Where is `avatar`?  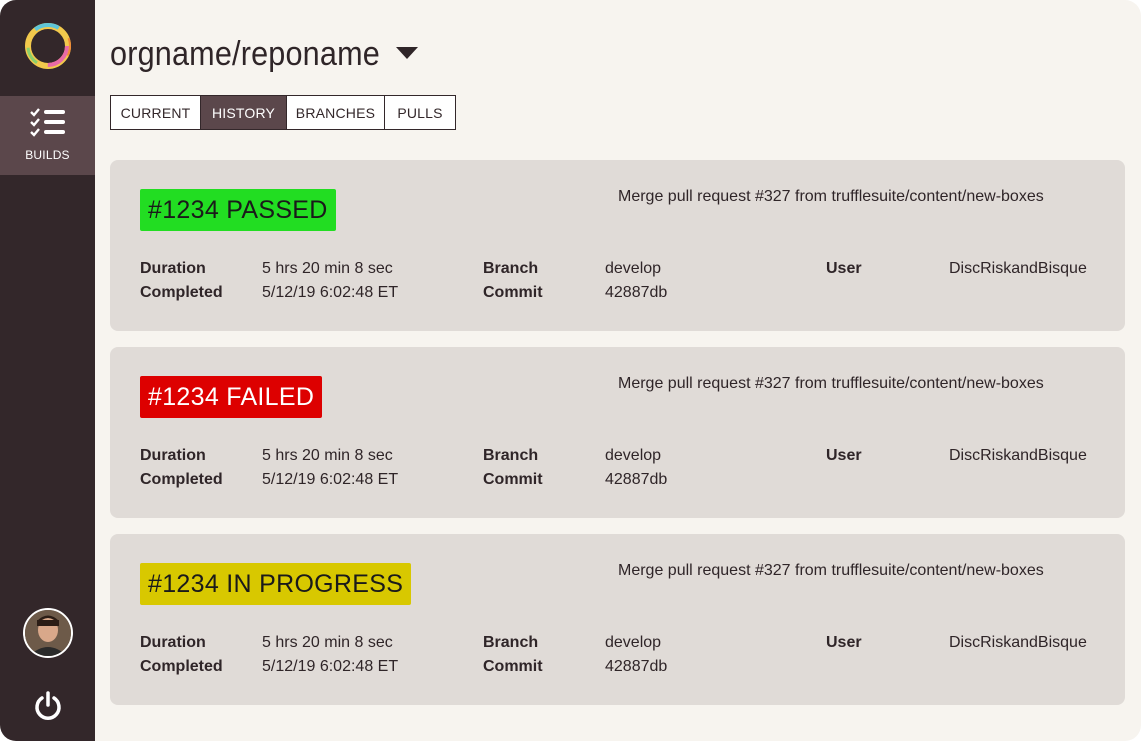
avatar is located at coordinates (48, 633).